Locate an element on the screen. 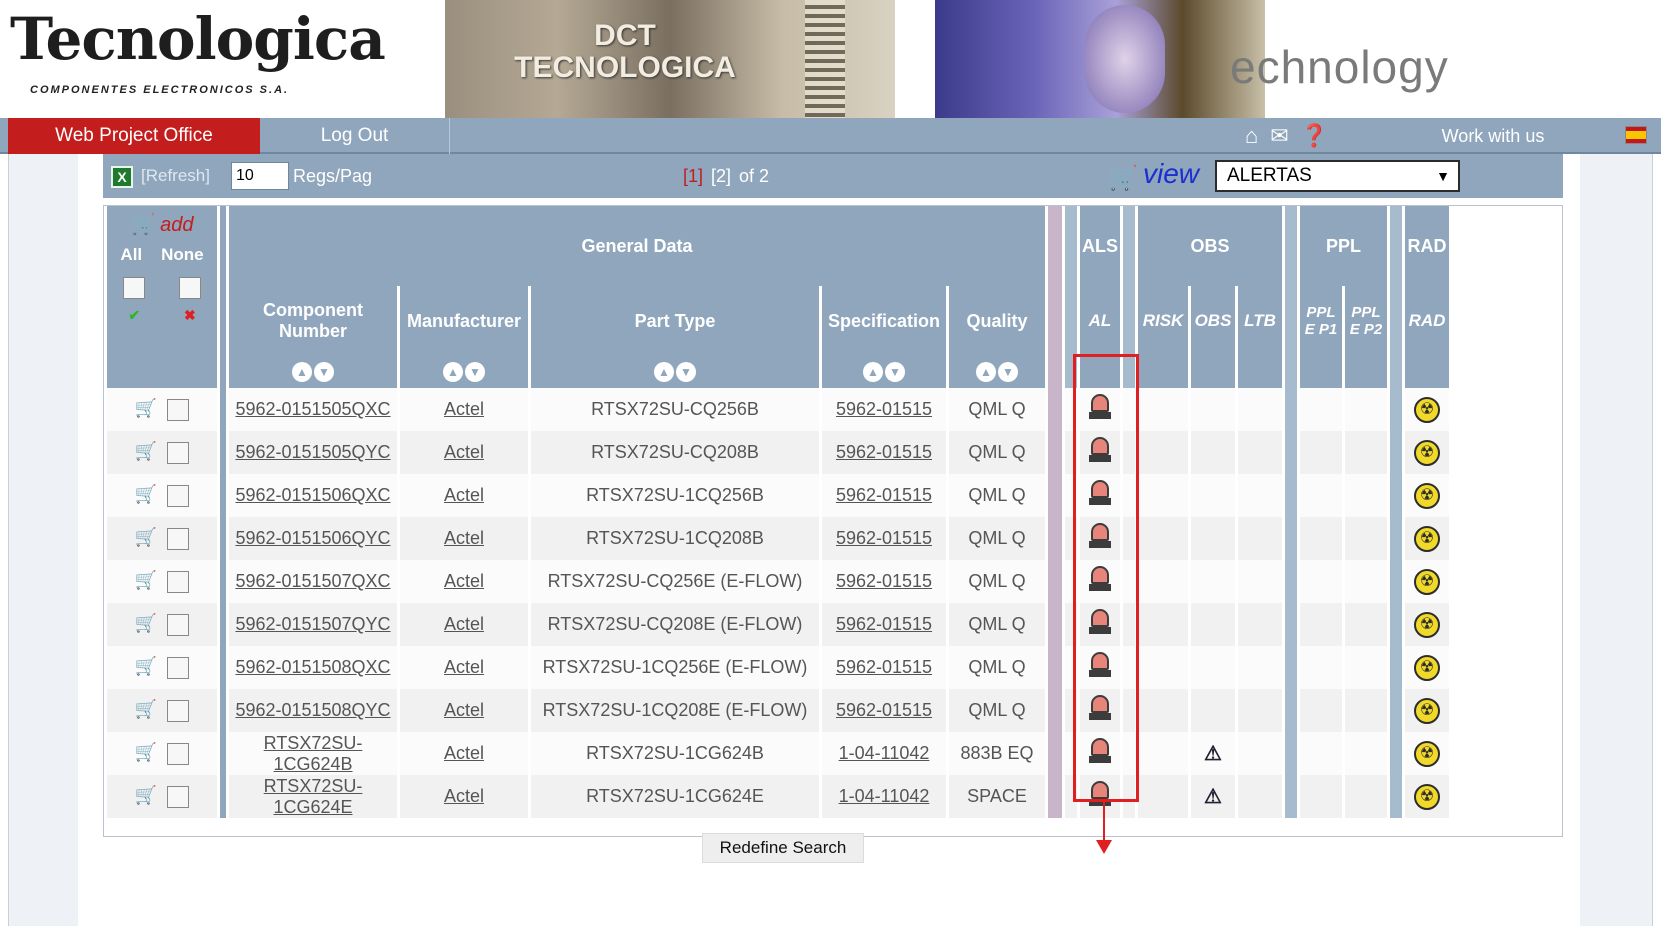  excel-export-icon: X is located at coordinates (122, 177).